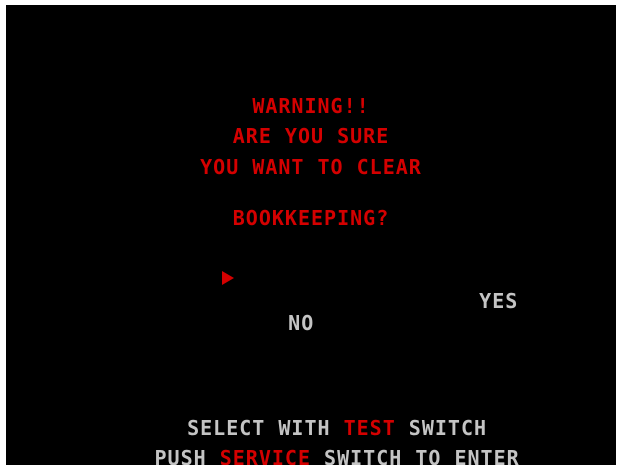 The height and width of the screenshot is (470, 622). What do you see at coordinates (311, 167) in the screenshot?
I see `warning-line-clear: YOU WANT TO CLEAR` at bounding box center [311, 167].